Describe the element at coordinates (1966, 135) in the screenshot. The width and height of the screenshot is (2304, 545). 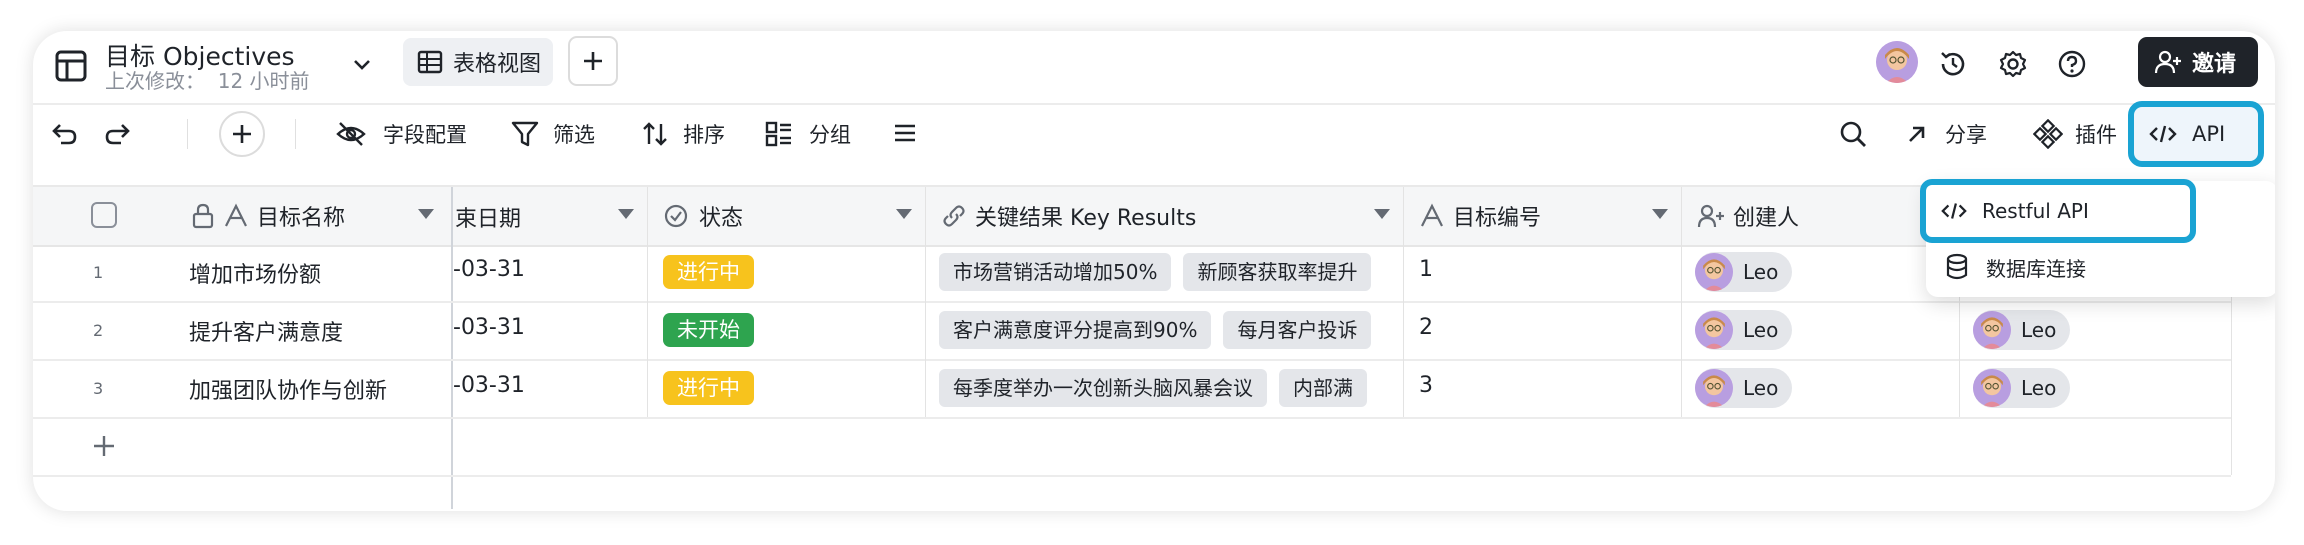
I see `share-label: 分享` at that location.